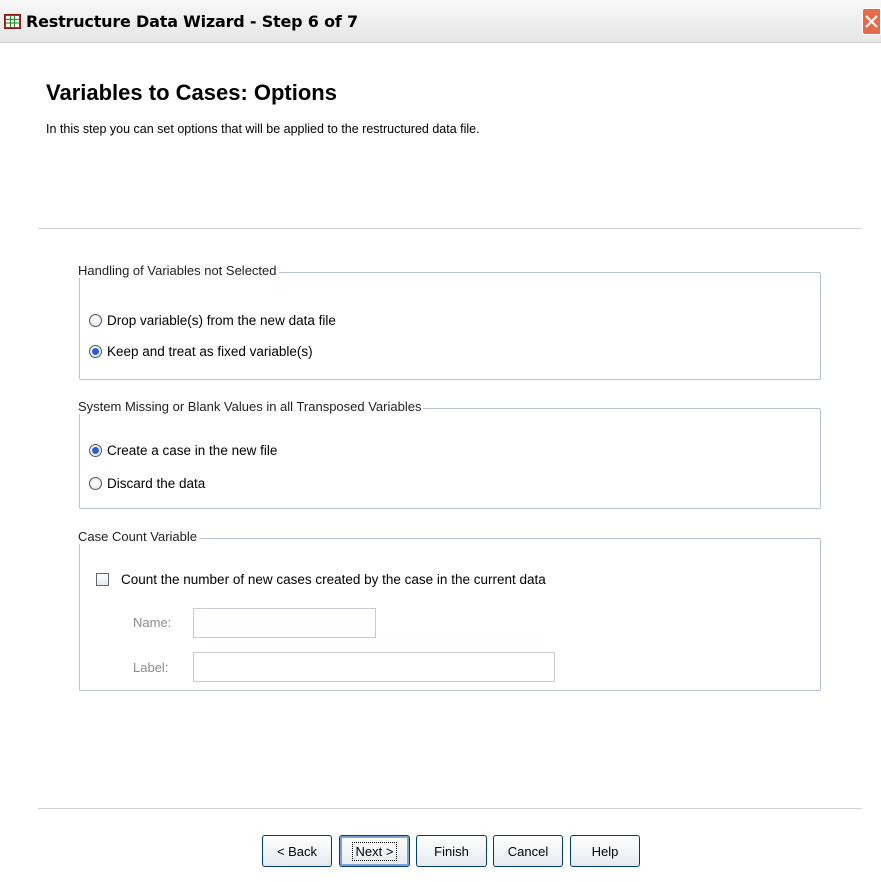 This screenshot has width=881, height=882. What do you see at coordinates (137, 536) in the screenshot?
I see `case-count-group-legend: Case Count Variable` at bounding box center [137, 536].